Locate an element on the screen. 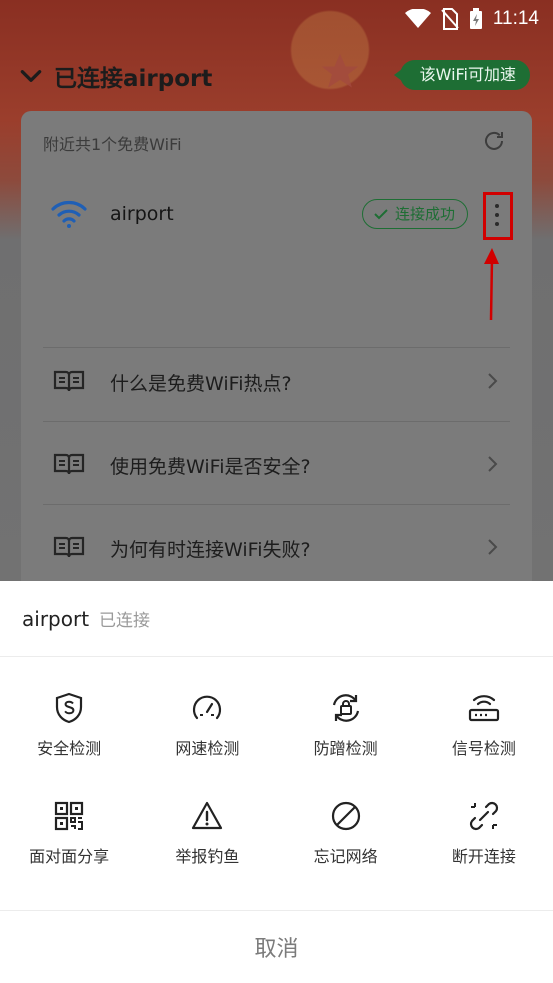 The image size is (553, 983). action-label: 安全检测 is located at coordinates (69, 748).